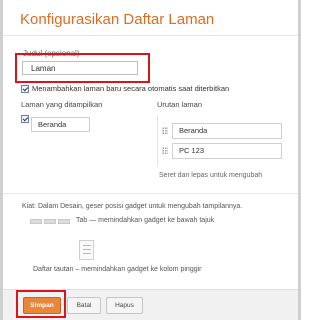  Describe the element at coordinates (41, 304) in the screenshot. I see `highlight-box-save` at that location.